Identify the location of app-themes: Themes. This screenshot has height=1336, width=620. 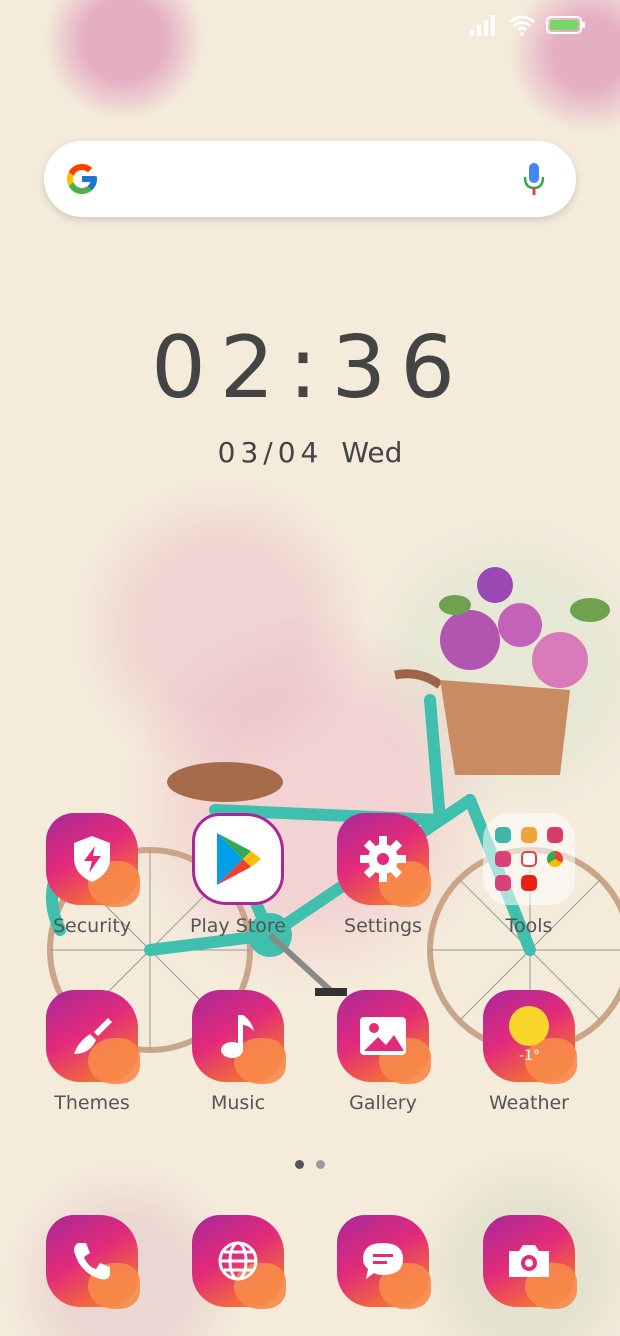
(92, 1052).